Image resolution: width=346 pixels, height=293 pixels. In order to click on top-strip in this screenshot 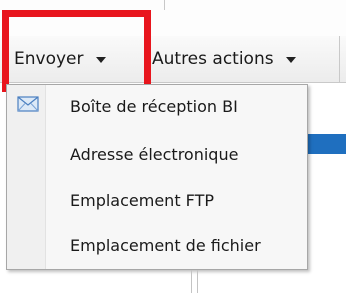, I will do `click(173, 18)`.